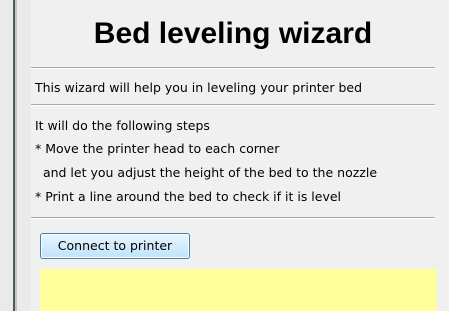 This screenshot has width=449, height=311. I want to click on wizard-title: Bed leveling wizard, so click(233, 33).